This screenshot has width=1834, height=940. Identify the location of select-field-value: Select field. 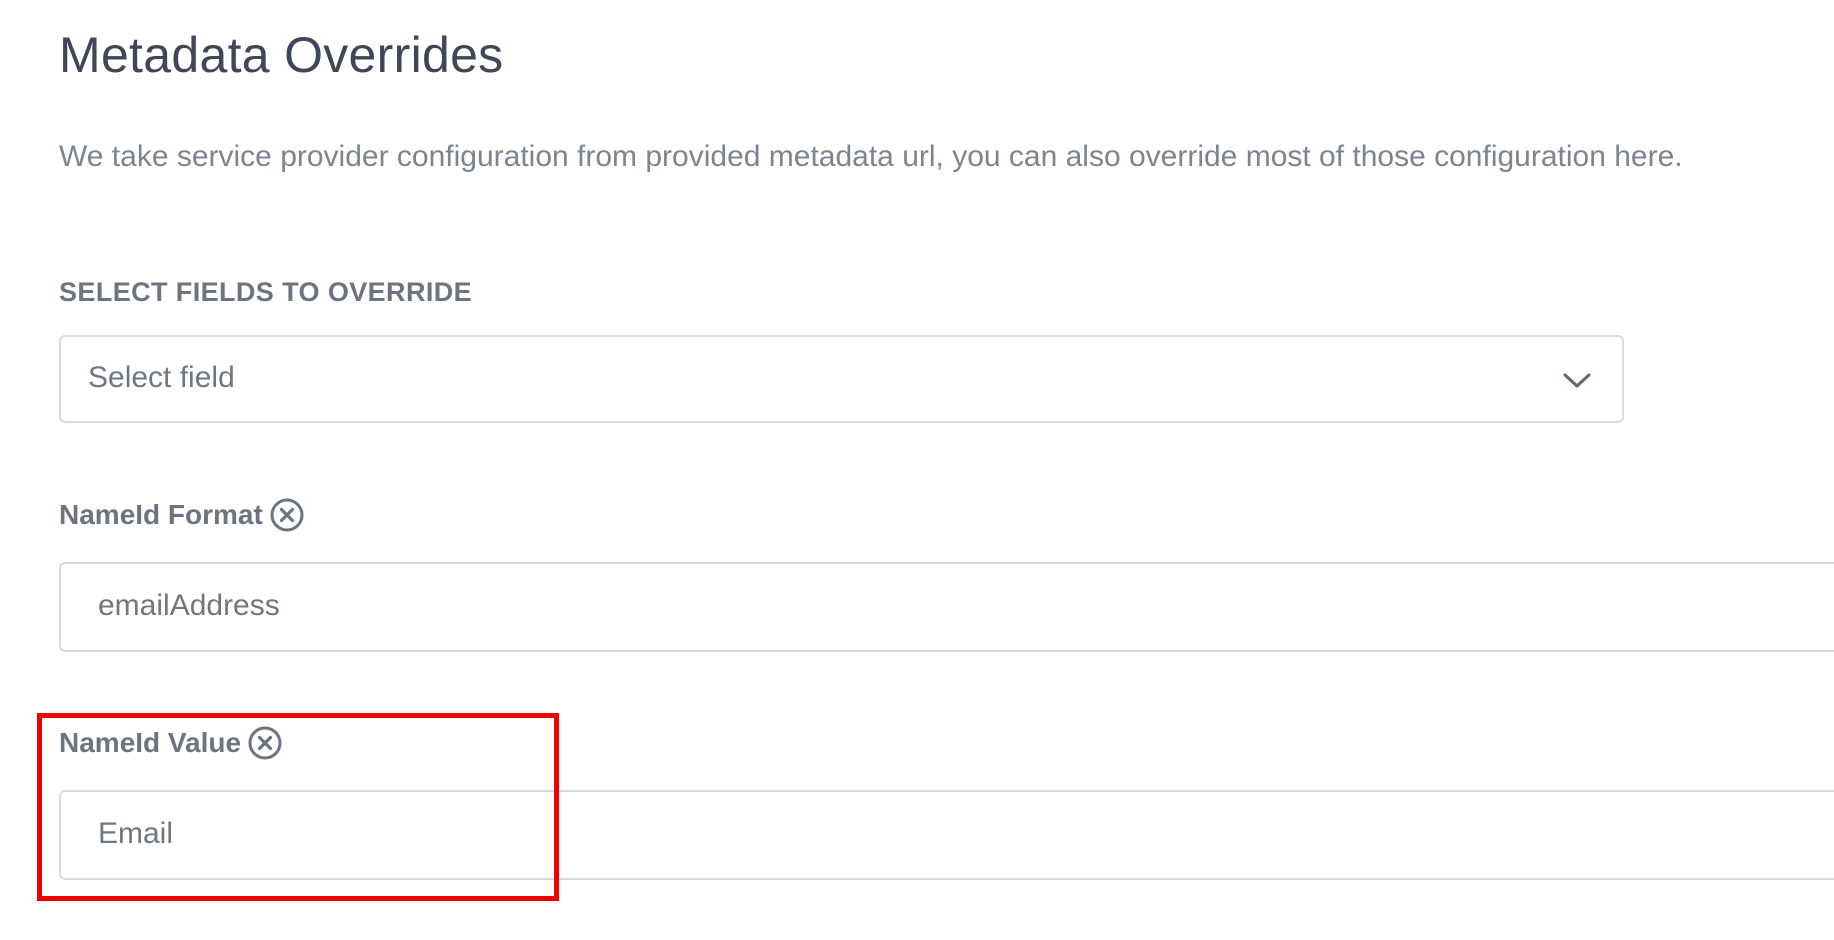
(161, 377).